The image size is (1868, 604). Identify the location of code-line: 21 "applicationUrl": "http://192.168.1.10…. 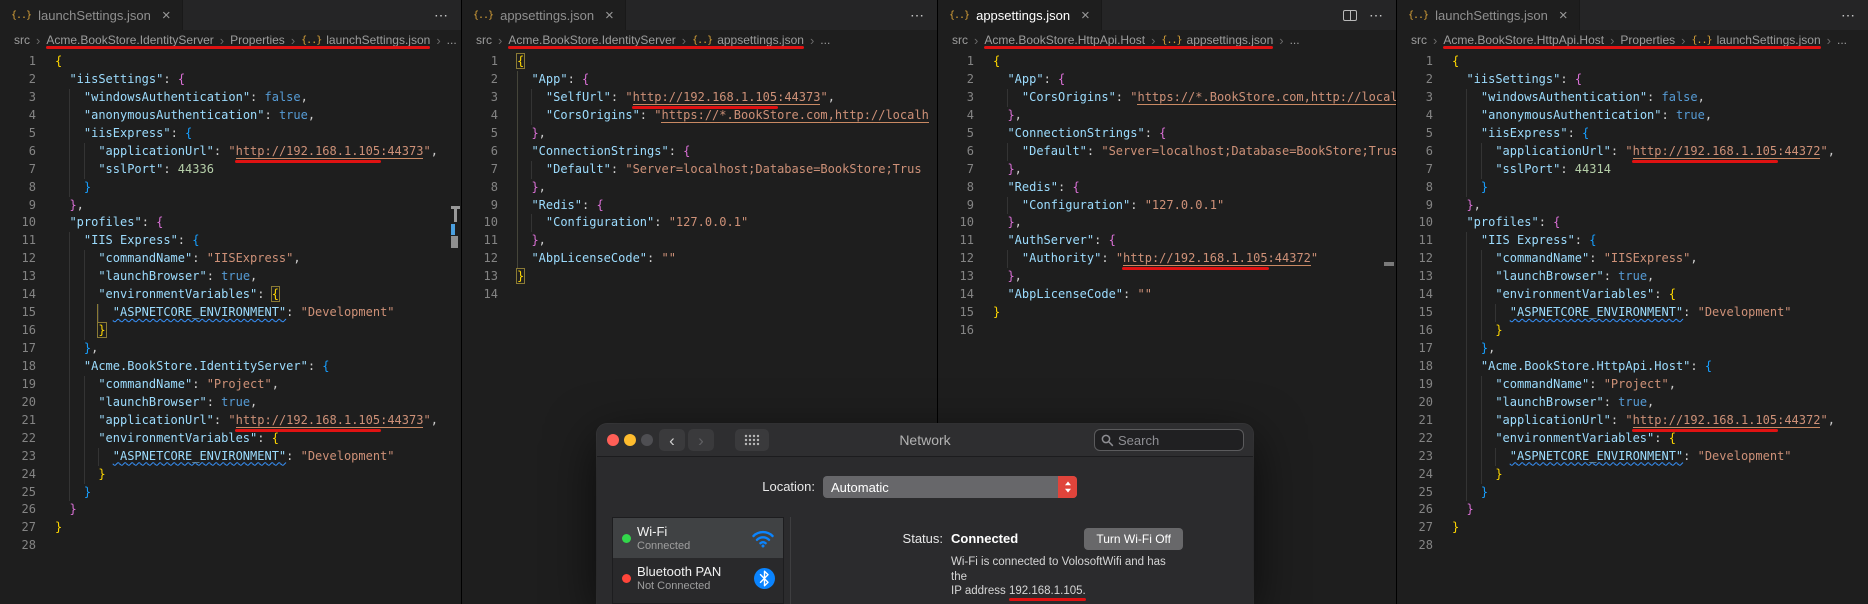
(230, 420).